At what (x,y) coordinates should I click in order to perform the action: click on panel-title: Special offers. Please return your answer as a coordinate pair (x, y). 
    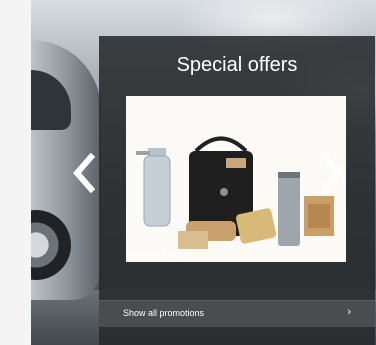
    Looking at the image, I should click on (237, 65).